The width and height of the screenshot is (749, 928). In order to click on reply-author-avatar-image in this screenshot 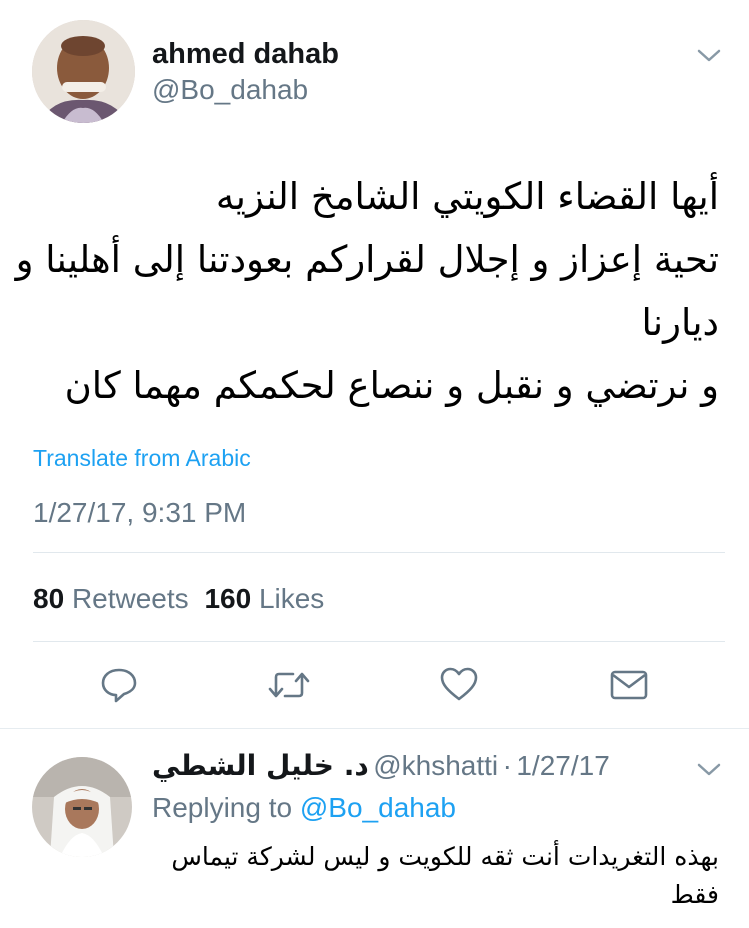, I will do `click(82, 807)`.